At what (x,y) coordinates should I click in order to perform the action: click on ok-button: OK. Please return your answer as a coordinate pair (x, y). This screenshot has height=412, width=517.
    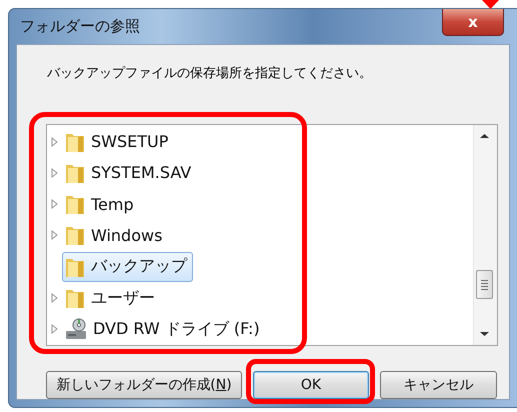
    Looking at the image, I should click on (311, 385).